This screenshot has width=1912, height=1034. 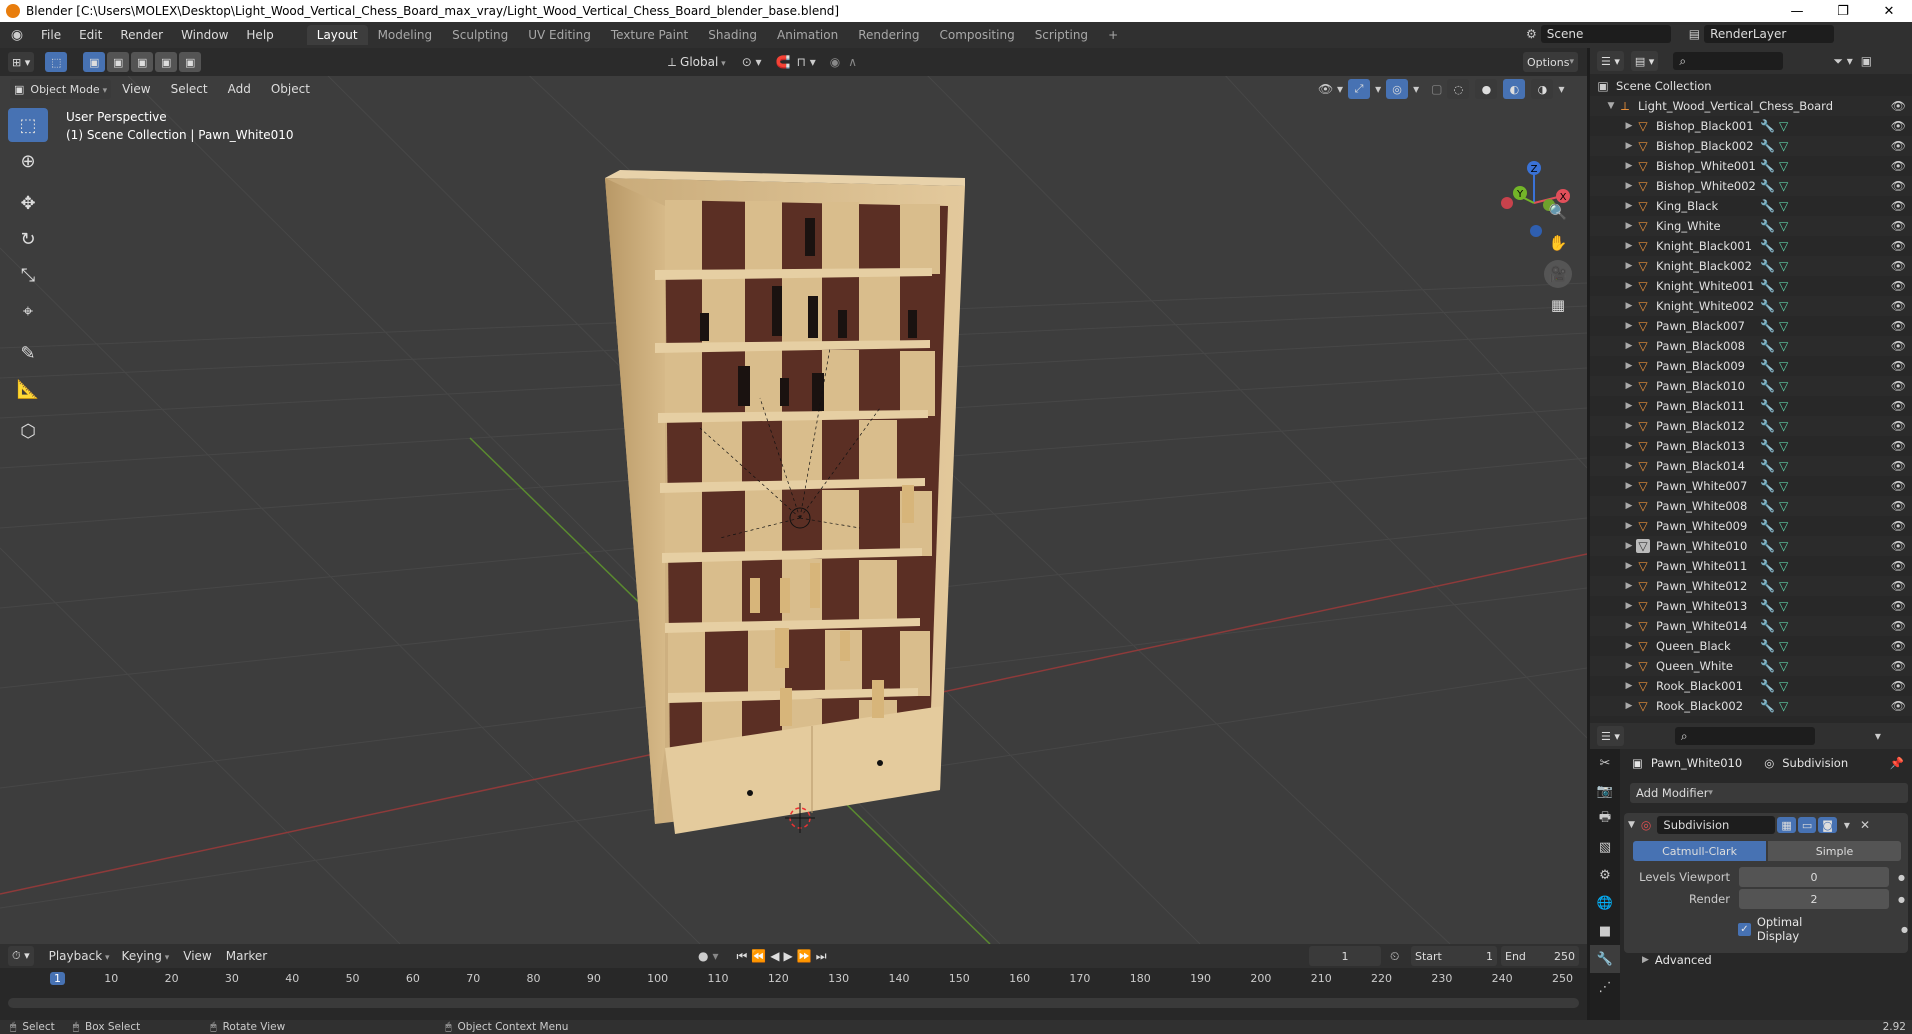 I want to click on proportional-edit-icon: ◉, so click(x=835, y=62).